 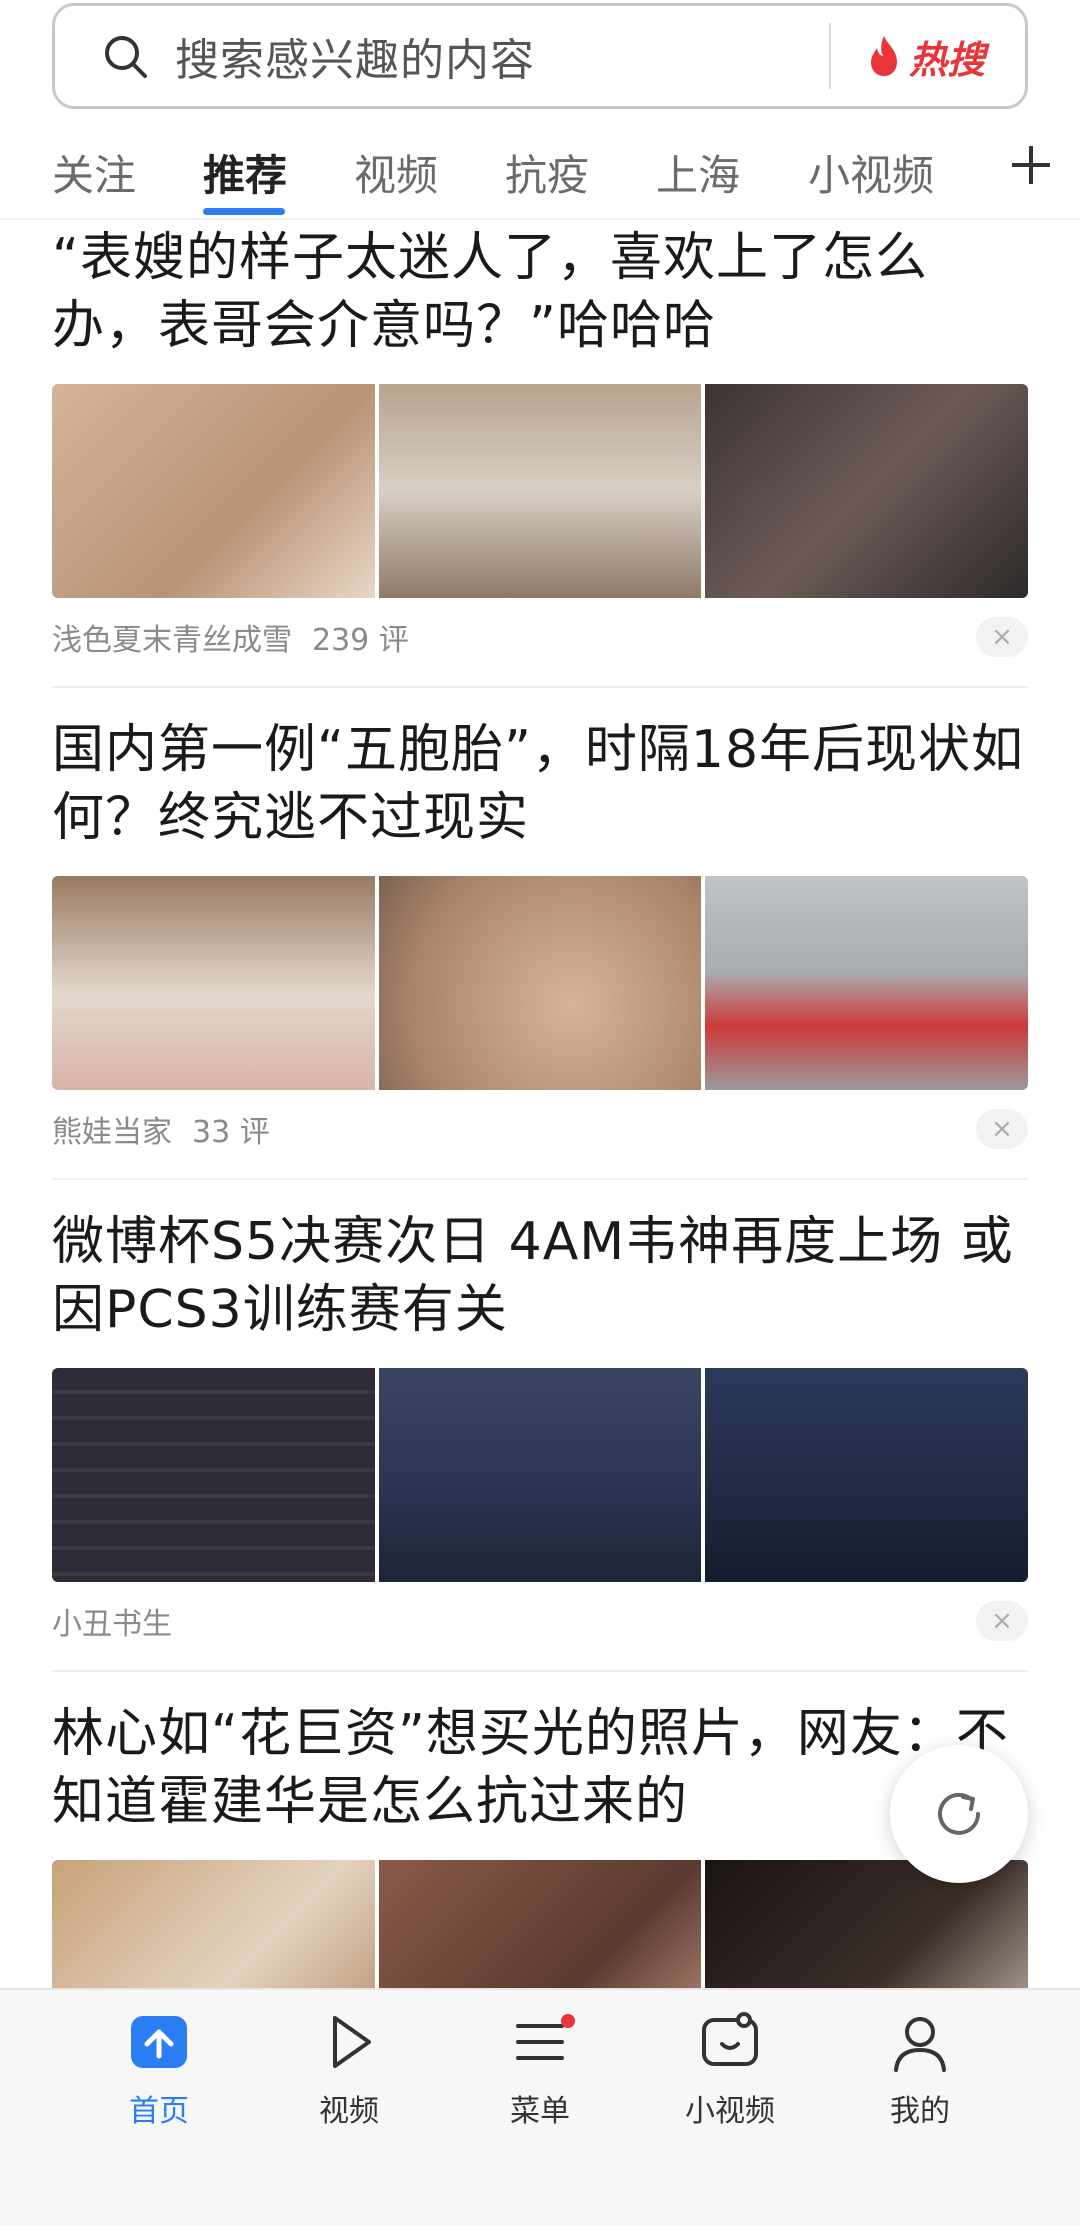 I want to click on comment-count: 33 评, so click(x=231, y=1132).